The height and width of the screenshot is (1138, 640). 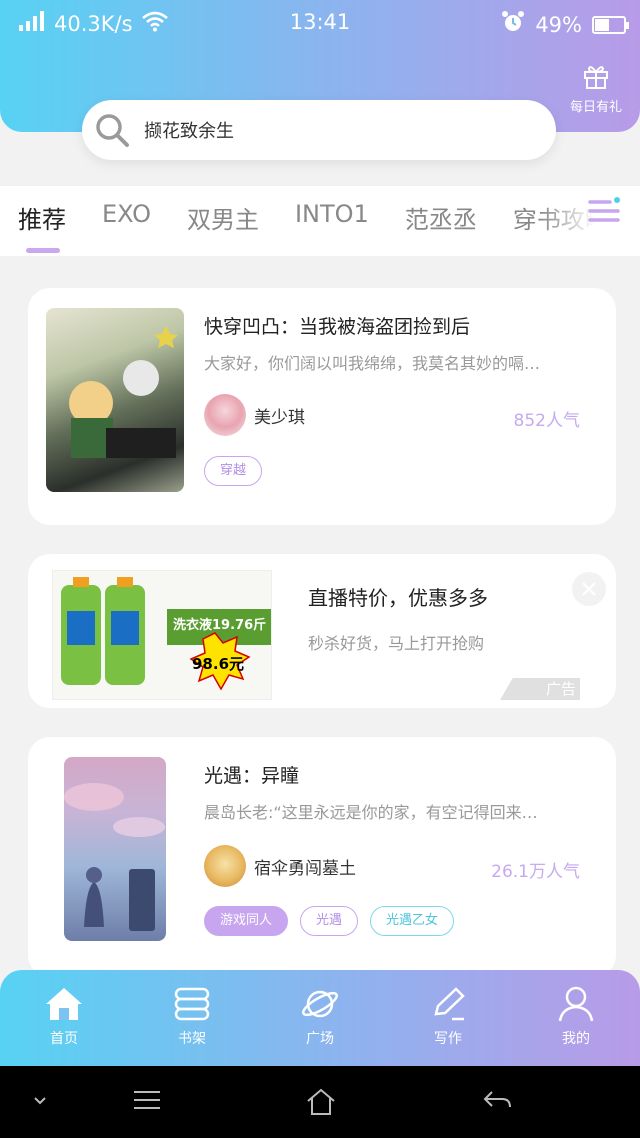 What do you see at coordinates (449, 1004) in the screenshot?
I see `pen-icon` at bounding box center [449, 1004].